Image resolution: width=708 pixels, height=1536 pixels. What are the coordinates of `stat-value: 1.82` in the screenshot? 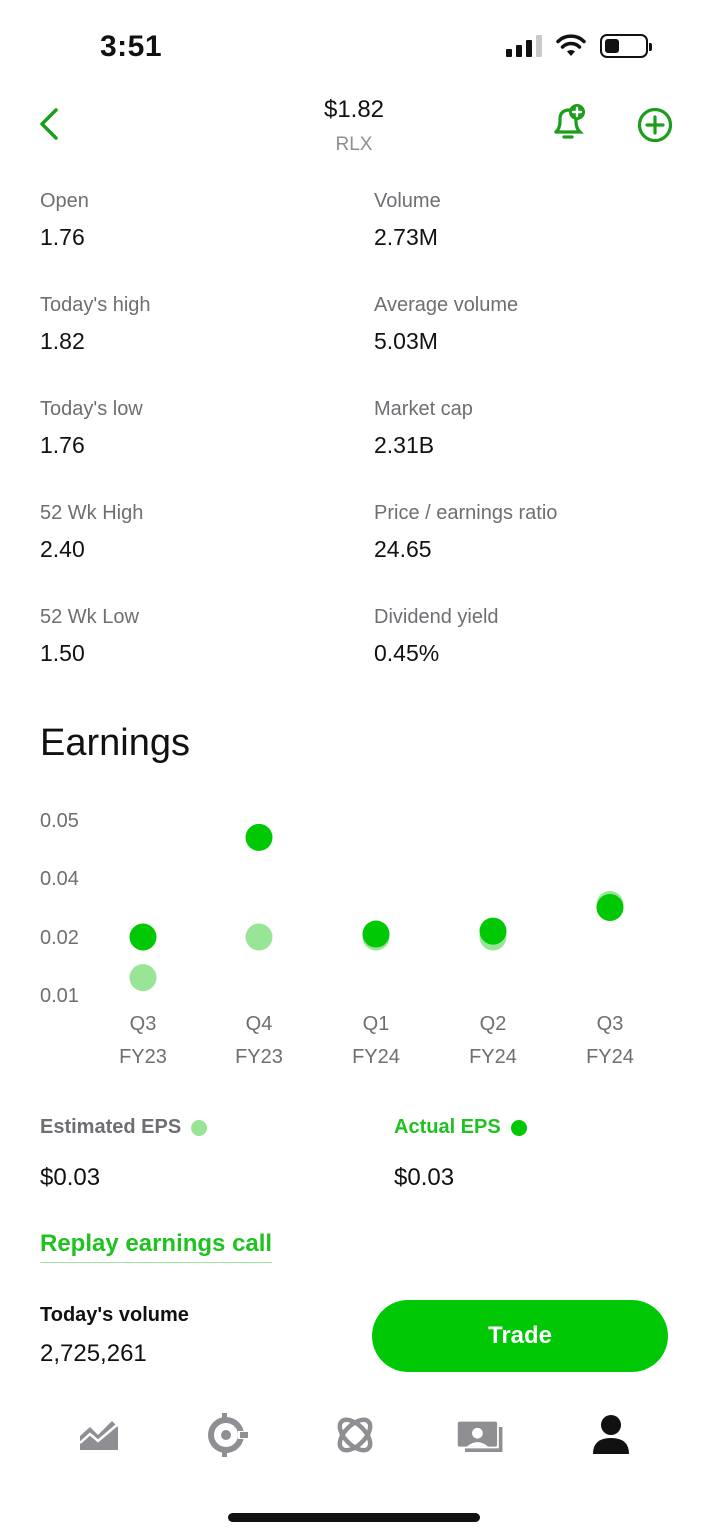 It's located at (62, 341).